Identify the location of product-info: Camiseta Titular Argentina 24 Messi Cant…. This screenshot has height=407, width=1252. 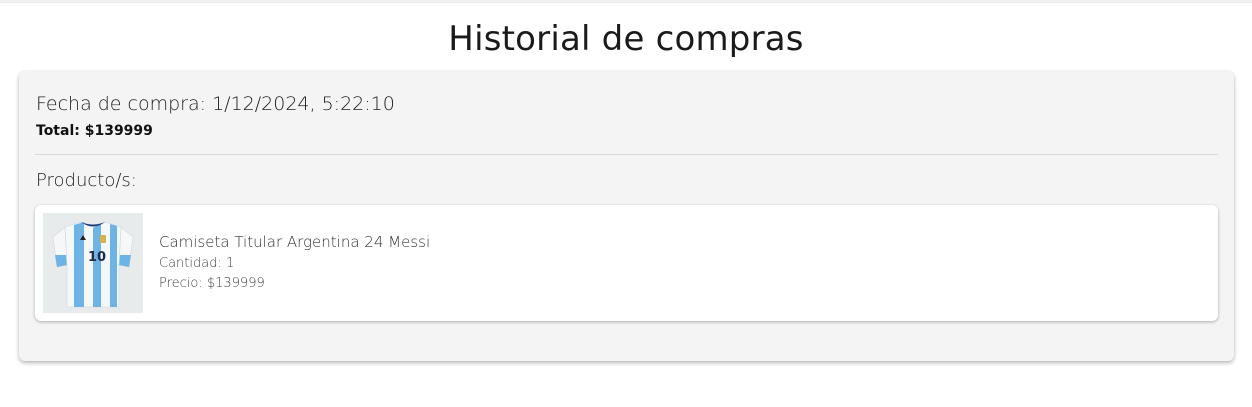
(294, 263).